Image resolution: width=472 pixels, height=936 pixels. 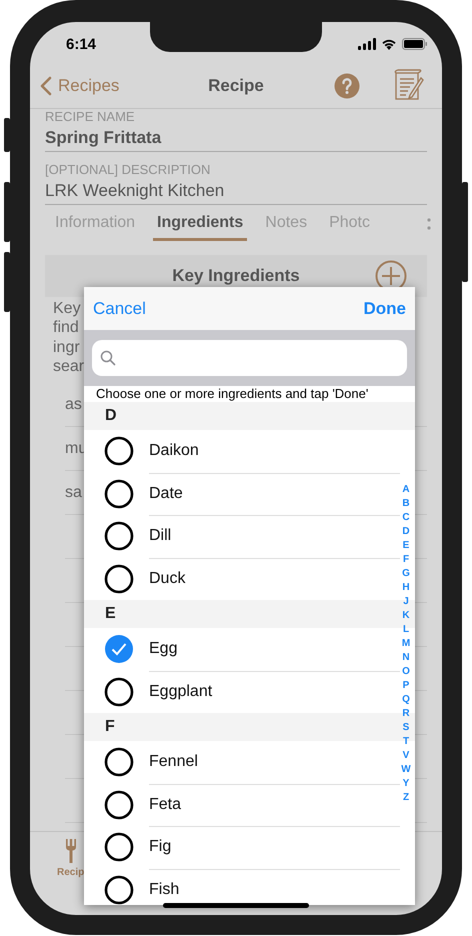 What do you see at coordinates (406, 560) in the screenshot?
I see `index-letter: F` at bounding box center [406, 560].